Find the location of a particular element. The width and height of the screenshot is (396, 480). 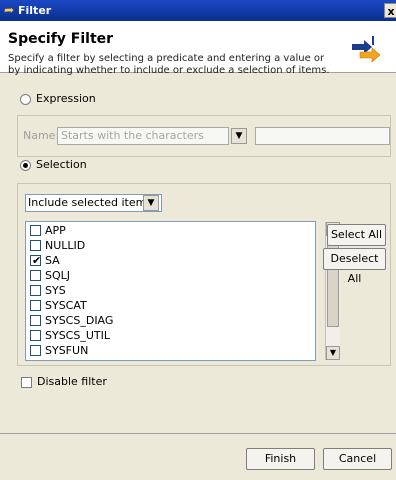

list-item: SYSCS_DIAG is located at coordinates (175, 320).